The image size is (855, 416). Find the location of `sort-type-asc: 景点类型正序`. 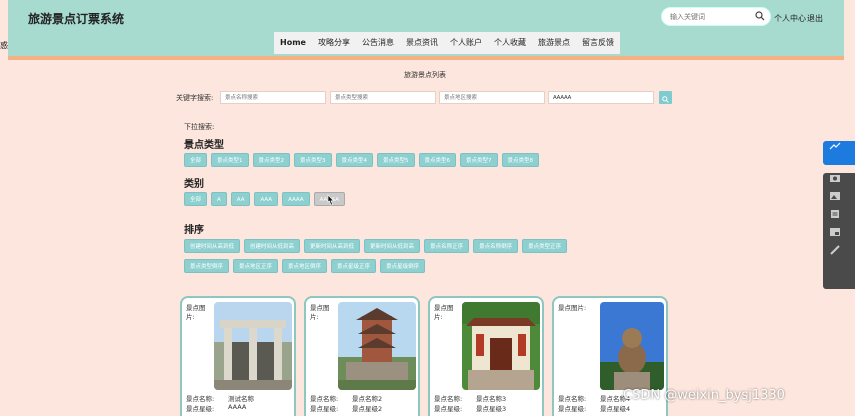

sort-type-asc: 景点类型正序 is located at coordinates (545, 246).